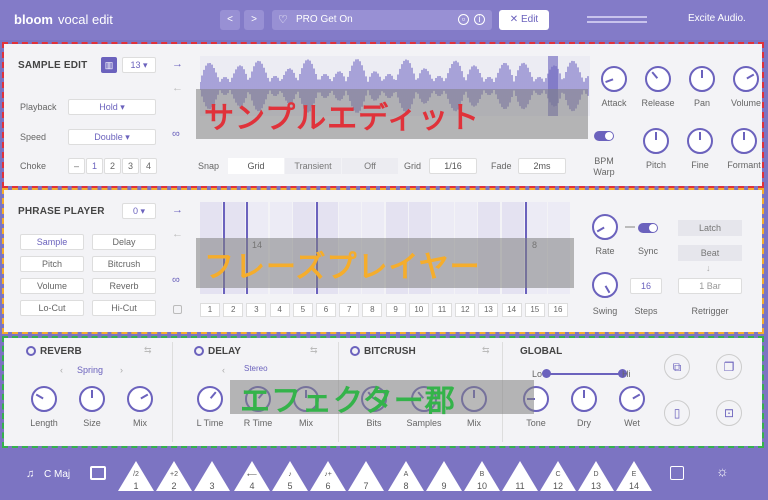 The width and height of the screenshot is (768, 500). What do you see at coordinates (482, 474) in the screenshot?
I see `trigger-key-10: B 10` at bounding box center [482, 474].